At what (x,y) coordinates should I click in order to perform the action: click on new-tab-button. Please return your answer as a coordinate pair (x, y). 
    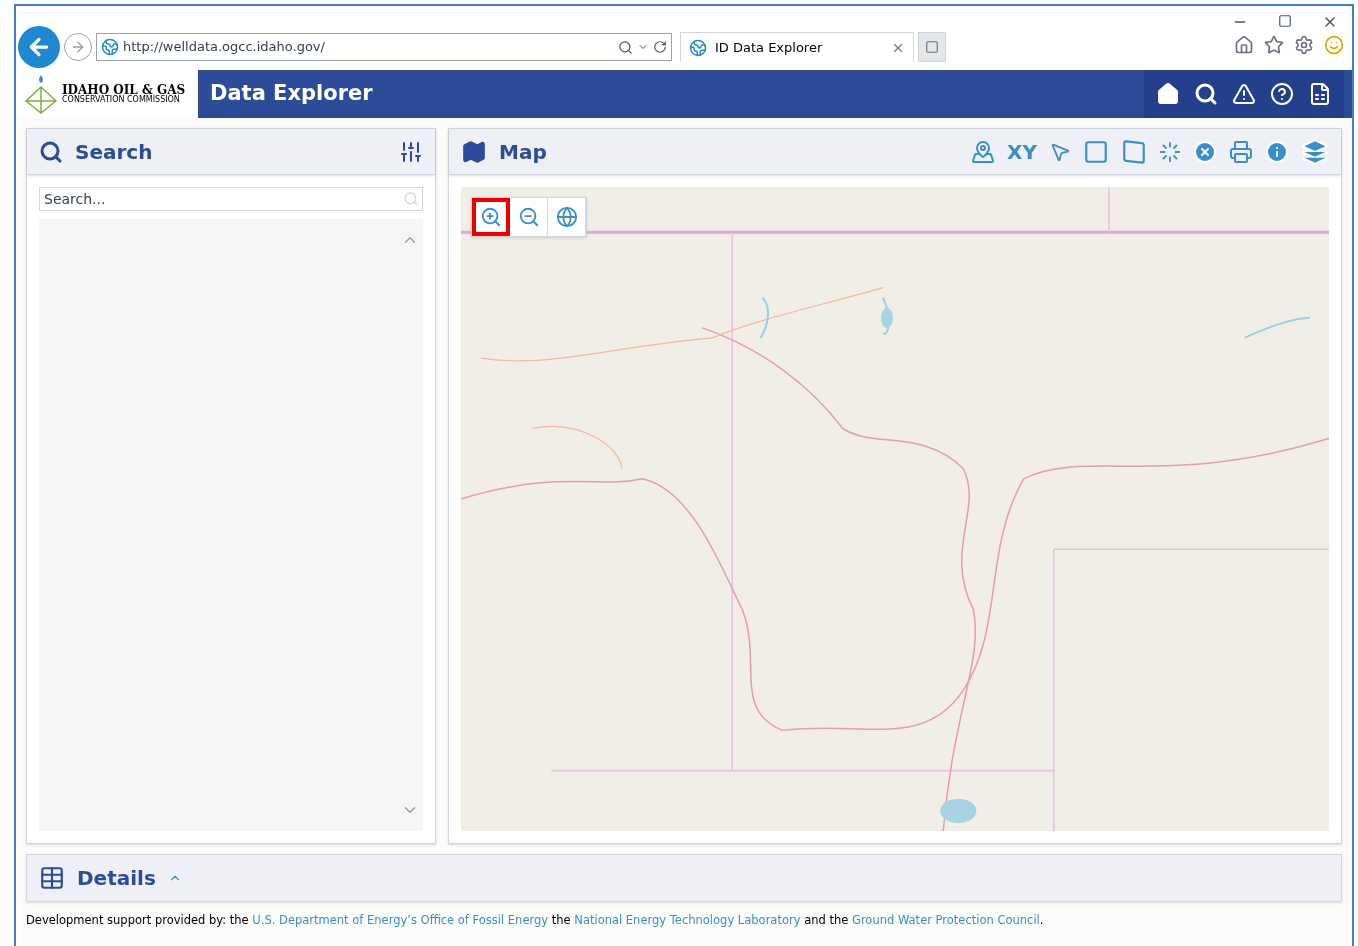
    Looking at the image, I should click on (932, 47).